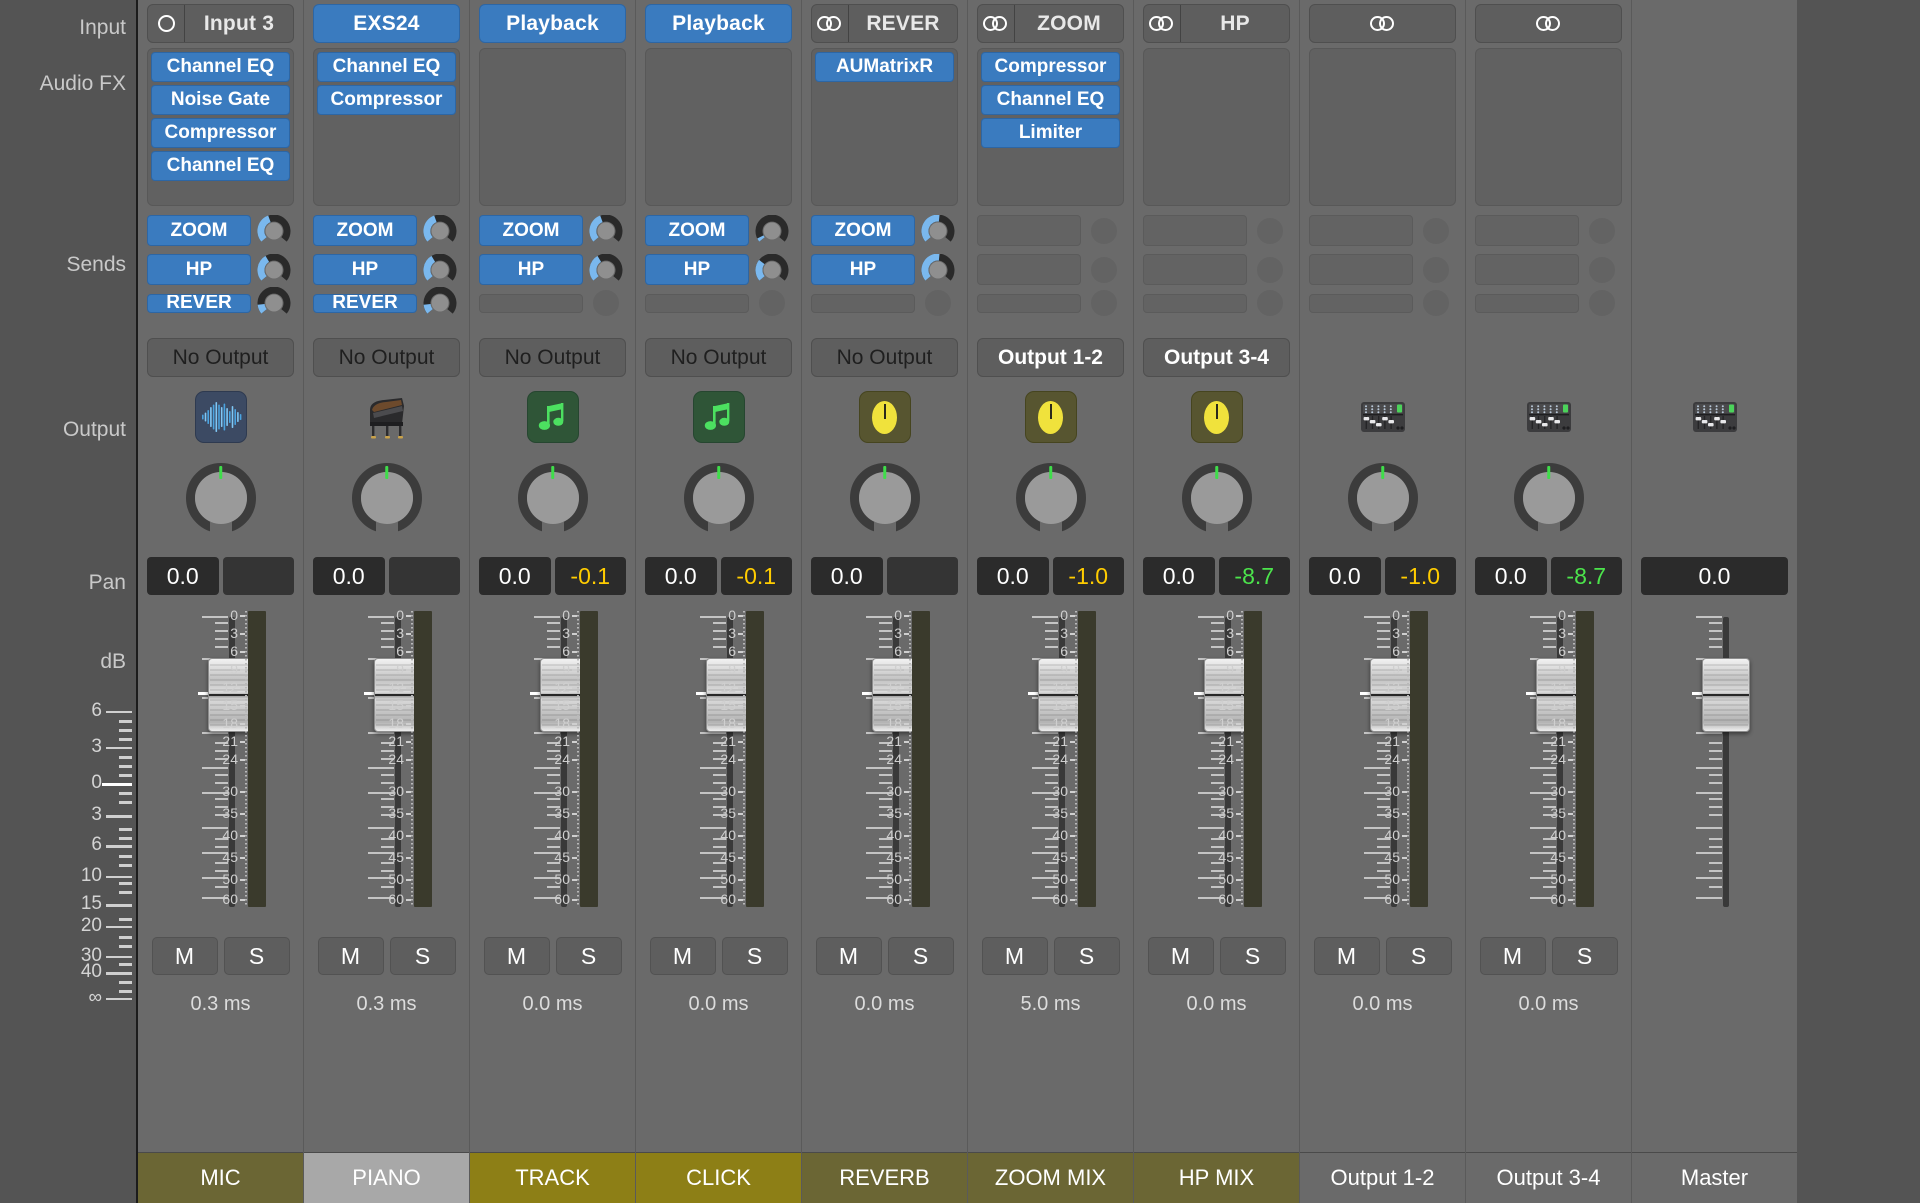 The image size is (1920, 1203). What do you see at coordinates (220, 100) in the screenshot?
I see `plugin-slot: Noise Gate` at bounding box center [220, 100].